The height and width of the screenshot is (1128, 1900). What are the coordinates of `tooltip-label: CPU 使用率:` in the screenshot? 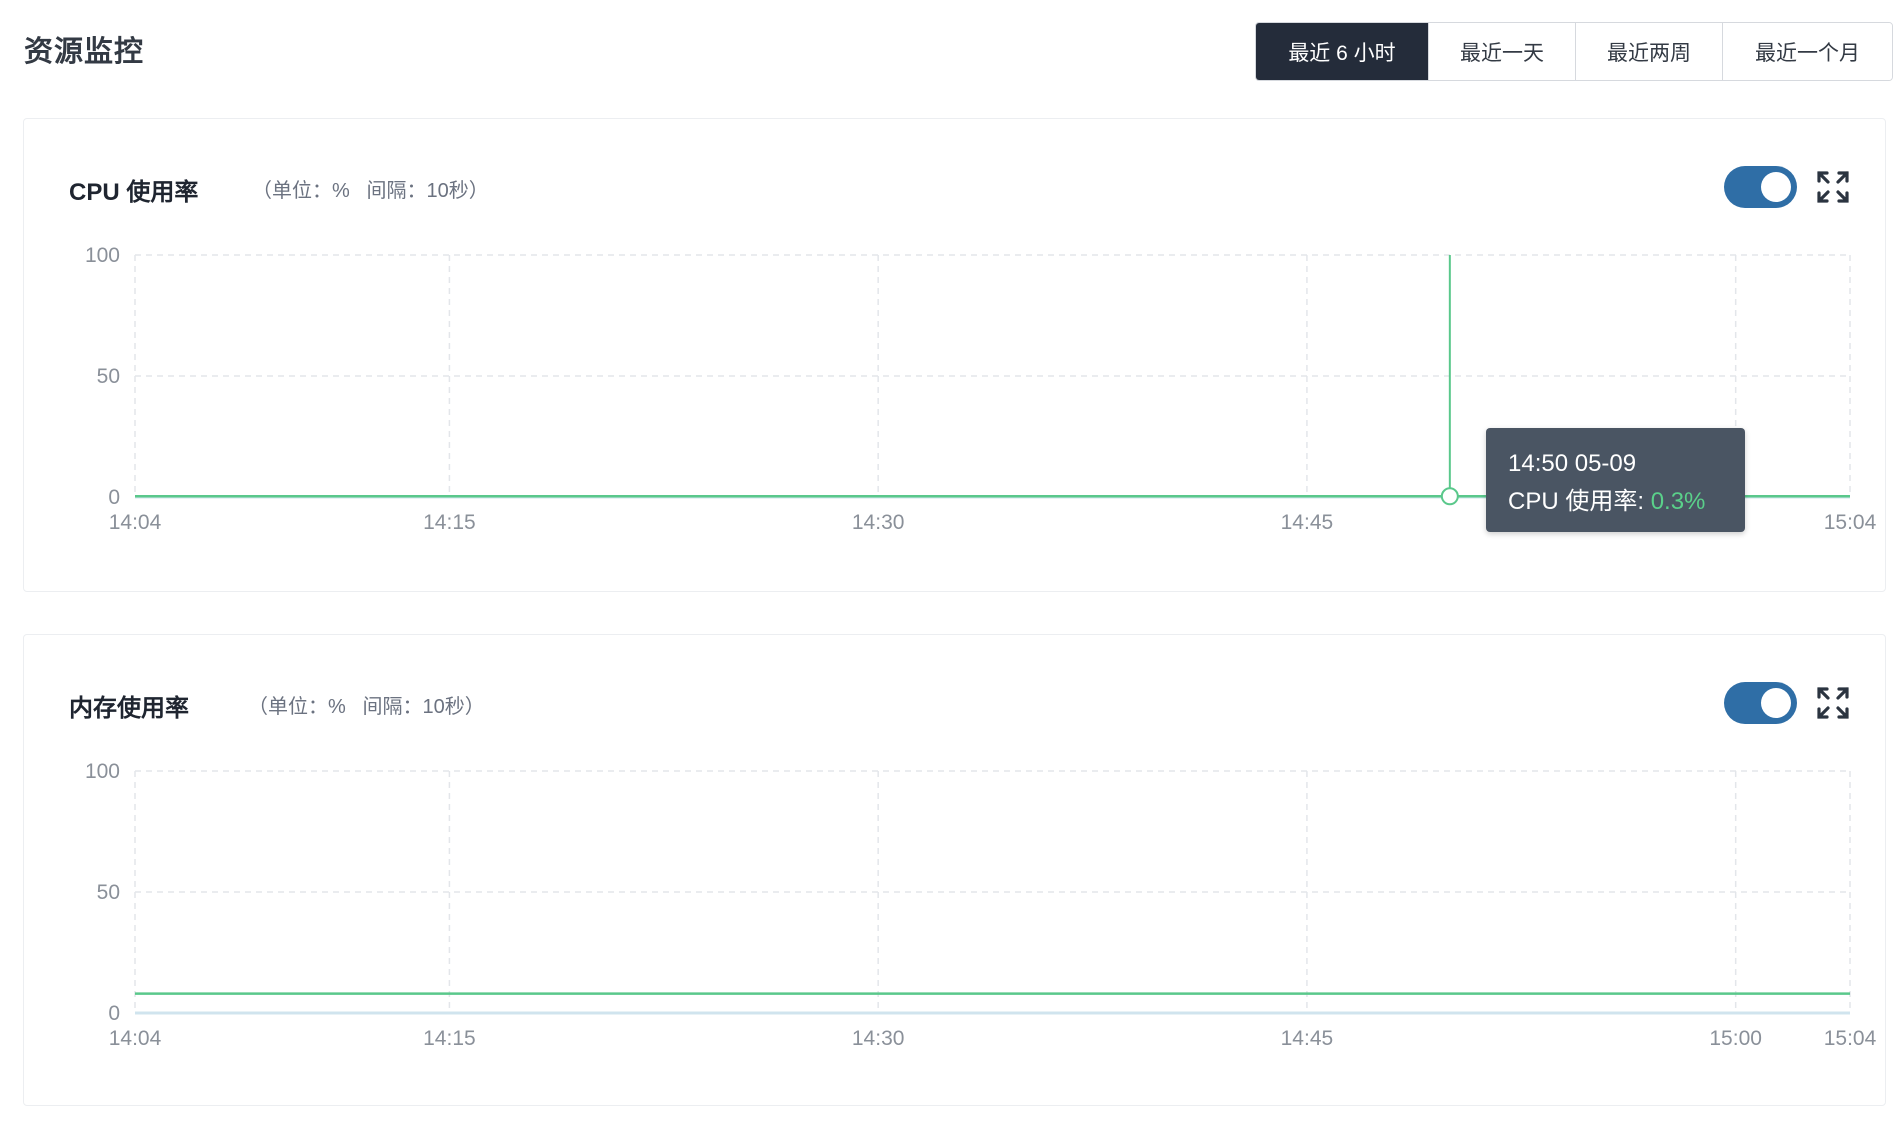 It's located at (1579, 501).